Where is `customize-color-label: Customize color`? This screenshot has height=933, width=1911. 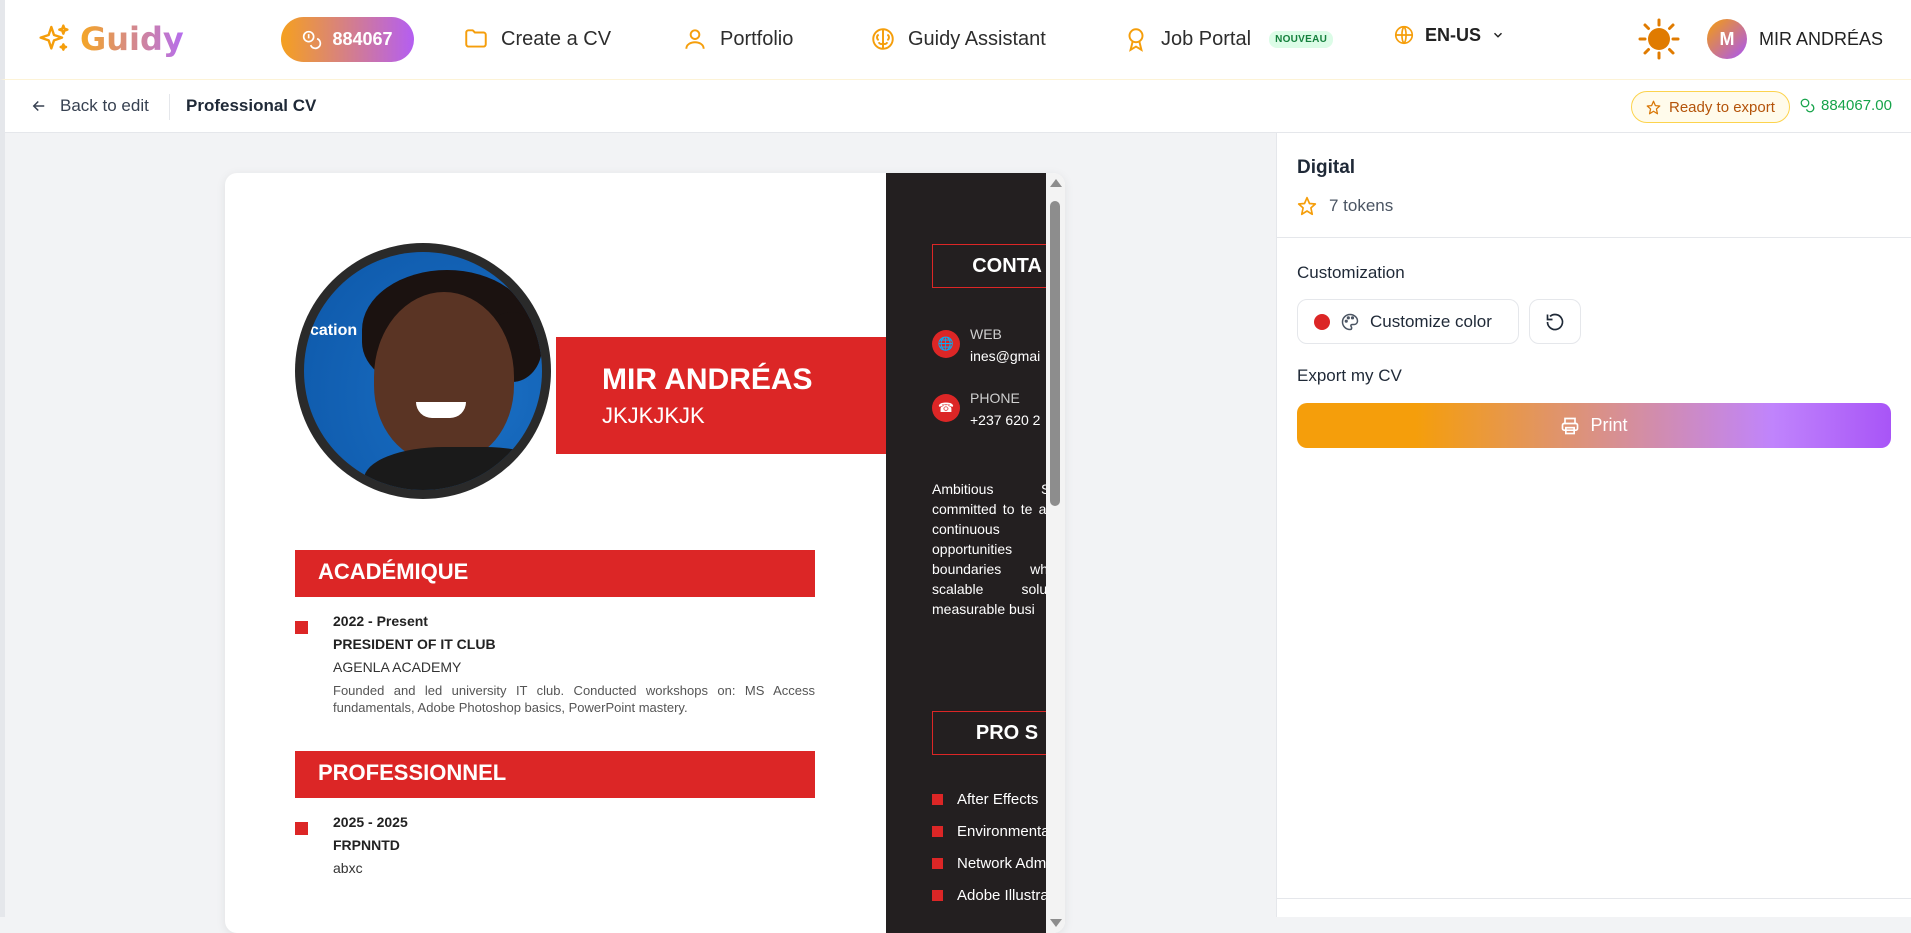 customize-color-label: Customize color is located at coordinates (1431, 321).